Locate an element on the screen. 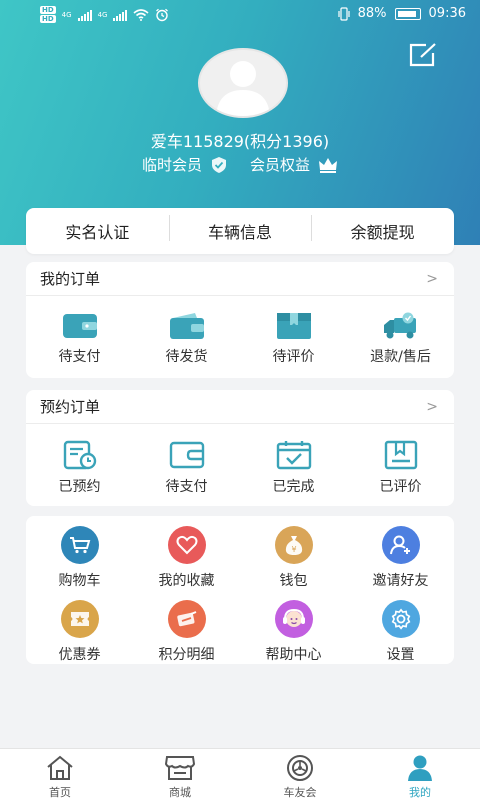  order-pending-shipment-label: 待发货 is located at coordinates (186, 357).